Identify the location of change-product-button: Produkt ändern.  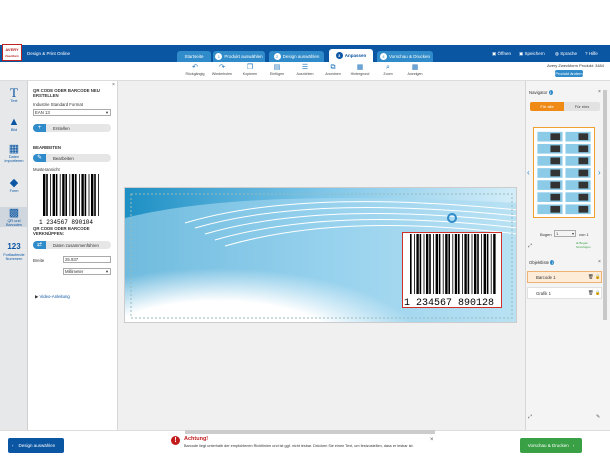
(569, 73).